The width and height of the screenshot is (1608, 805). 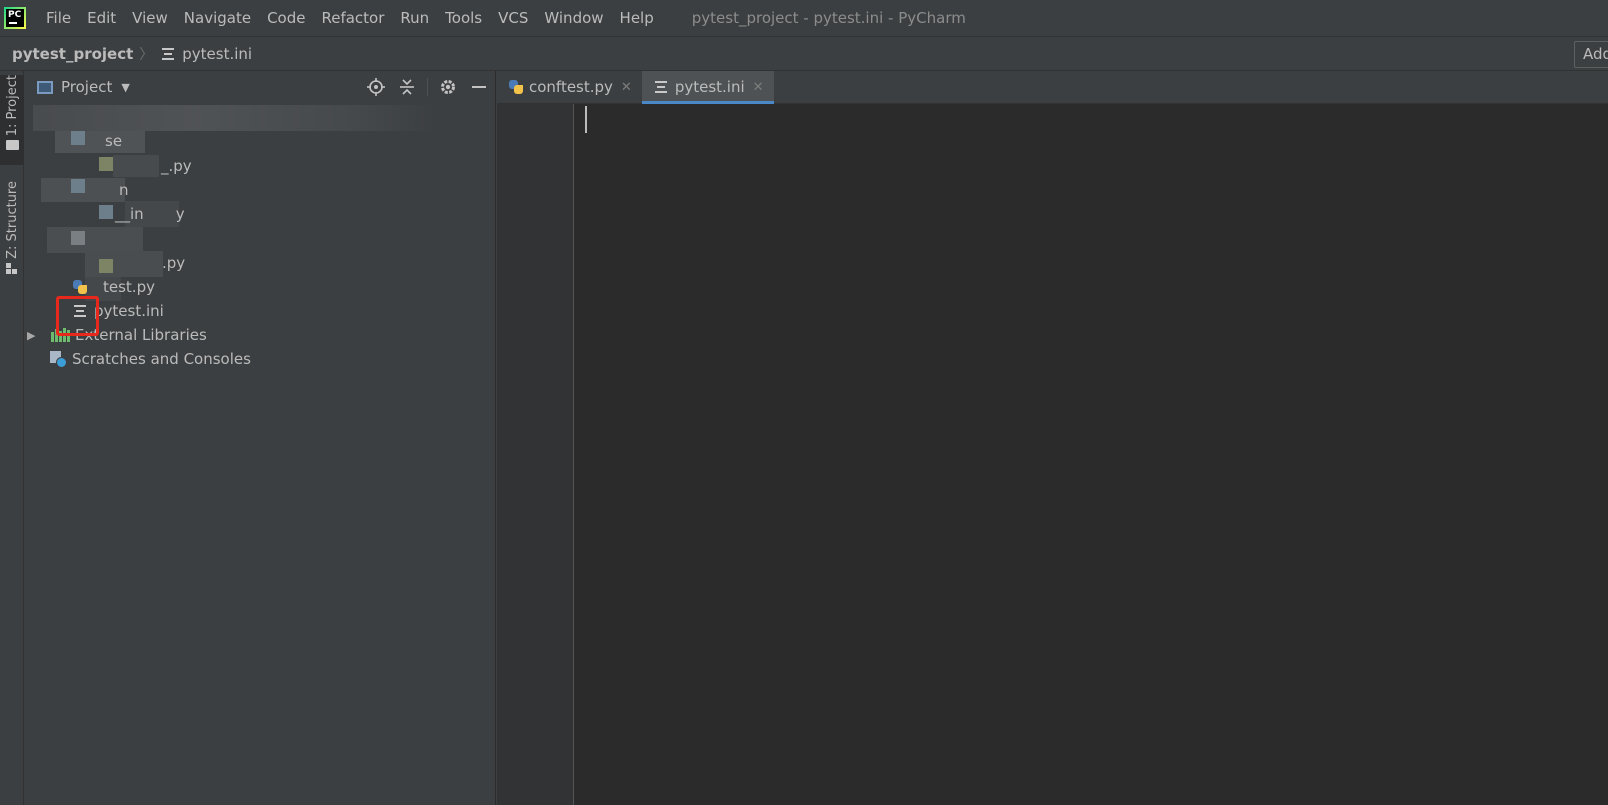 I want to click on tree-item-label: test.py, so click(x=129, y=287).